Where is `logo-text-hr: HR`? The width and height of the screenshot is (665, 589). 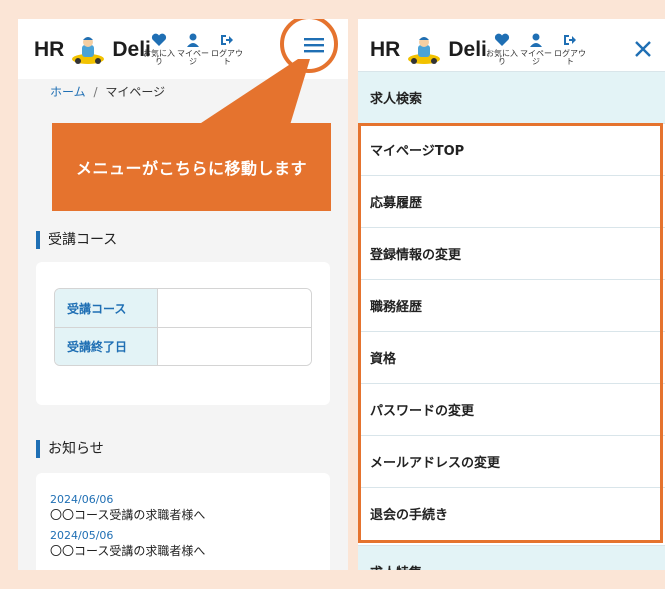
logo-text-hr: HR is located at coordinates (385, 49).